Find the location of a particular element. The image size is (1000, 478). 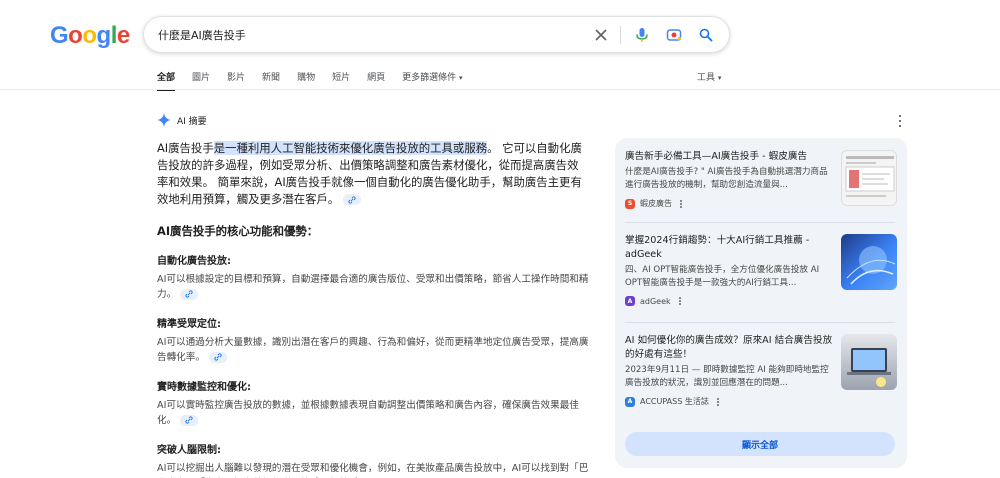

tab-news: 新聞 is located at coordinates (271, 80).